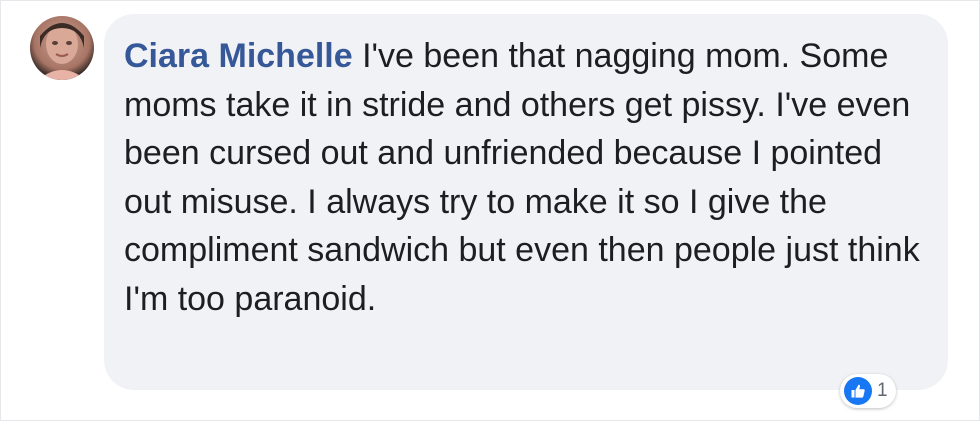  I want to click on reaction-count: 1, so click(882, 390).